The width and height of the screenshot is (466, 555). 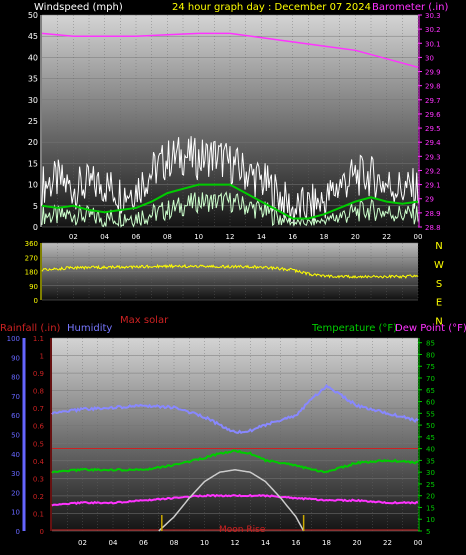 What do you see at coordinates (33, 79) in the screenshot?
I see `wind-tick-label: 35` at bounding box center [33, 79].